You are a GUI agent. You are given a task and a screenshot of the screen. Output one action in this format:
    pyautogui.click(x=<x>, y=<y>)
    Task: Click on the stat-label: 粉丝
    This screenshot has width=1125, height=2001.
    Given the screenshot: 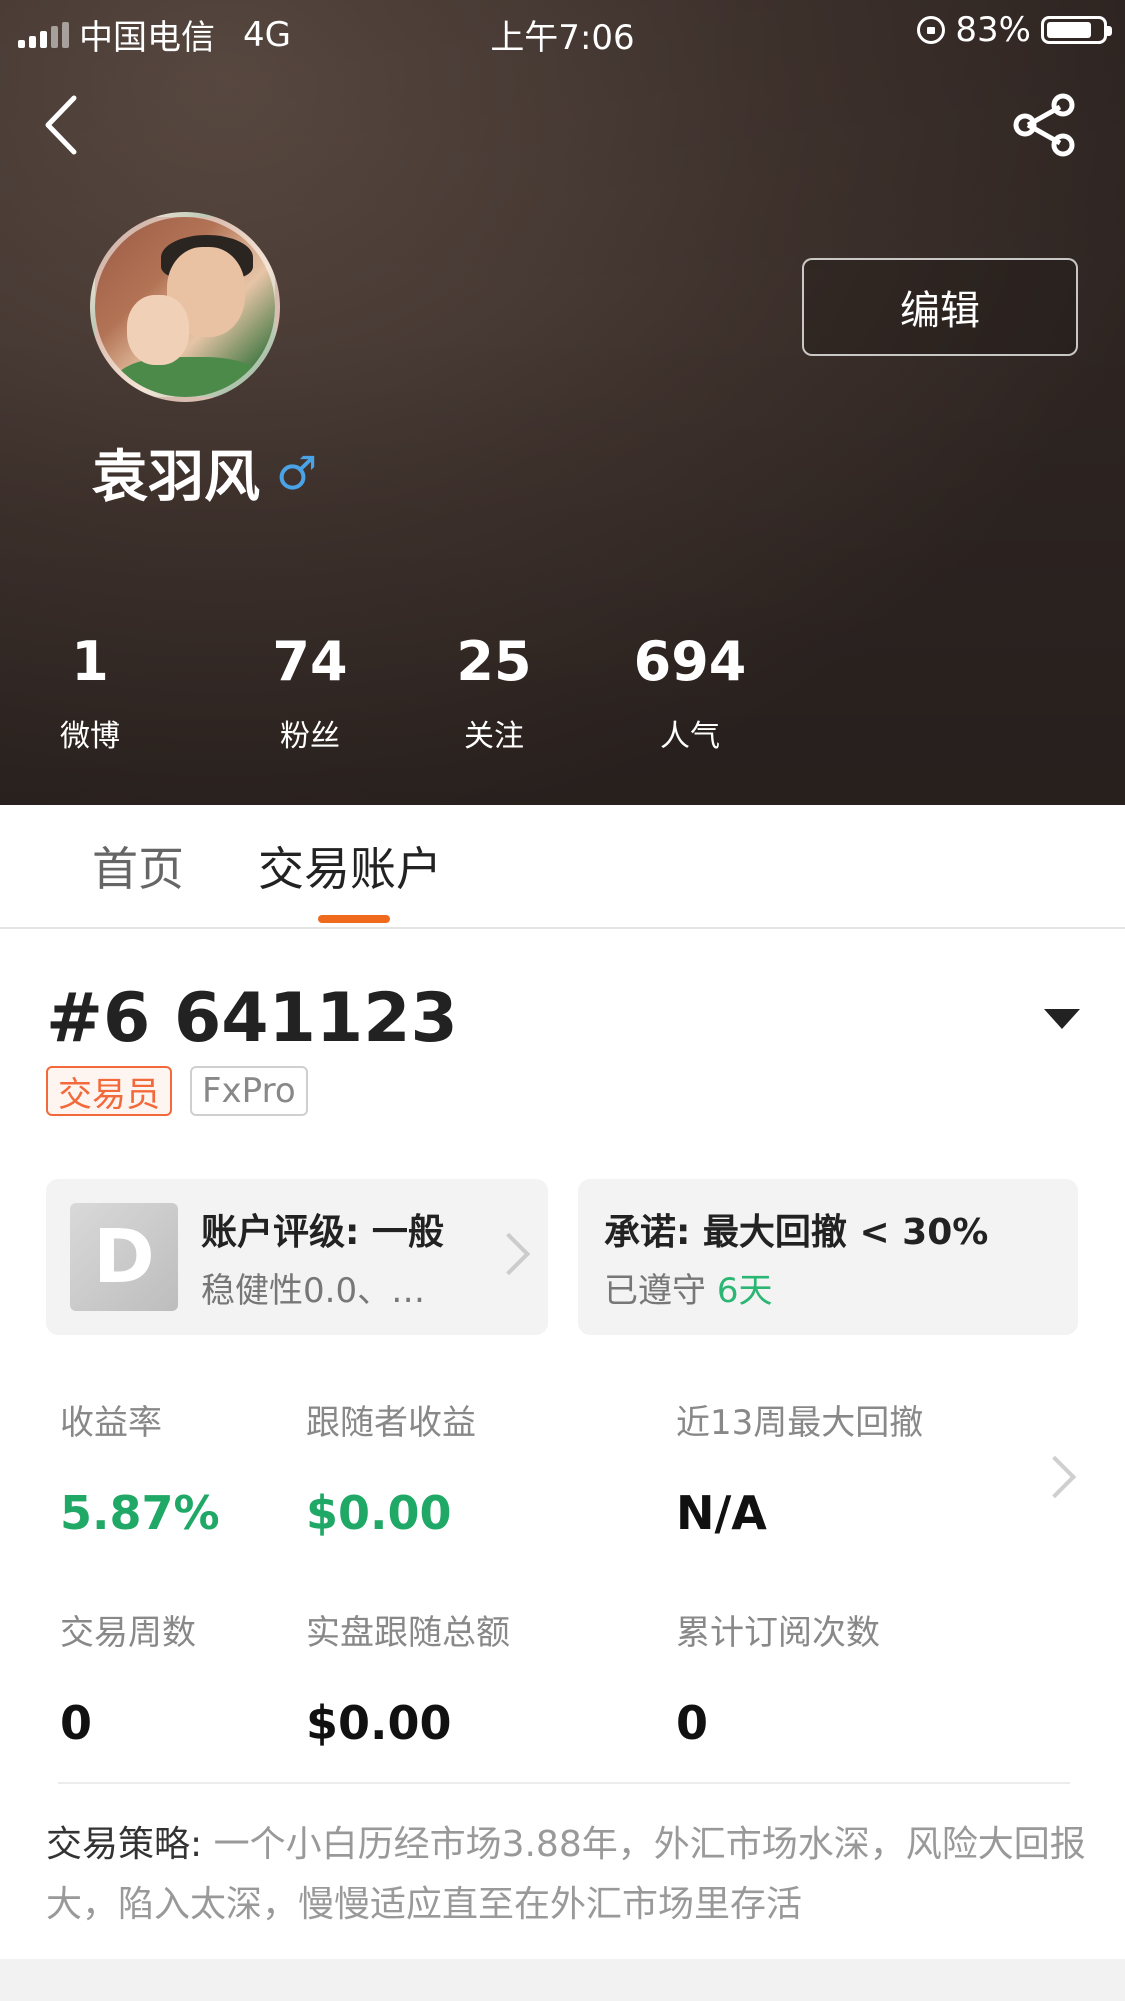 What is the action you would take?
    pyautogui.click(x=310, y=736)
    